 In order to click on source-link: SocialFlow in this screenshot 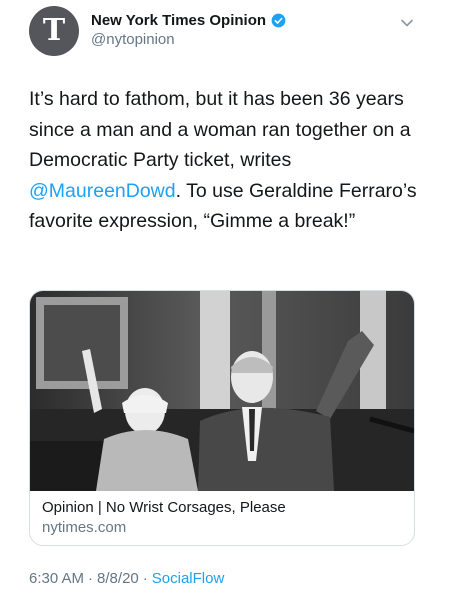, I will do `click(188, 578)`.